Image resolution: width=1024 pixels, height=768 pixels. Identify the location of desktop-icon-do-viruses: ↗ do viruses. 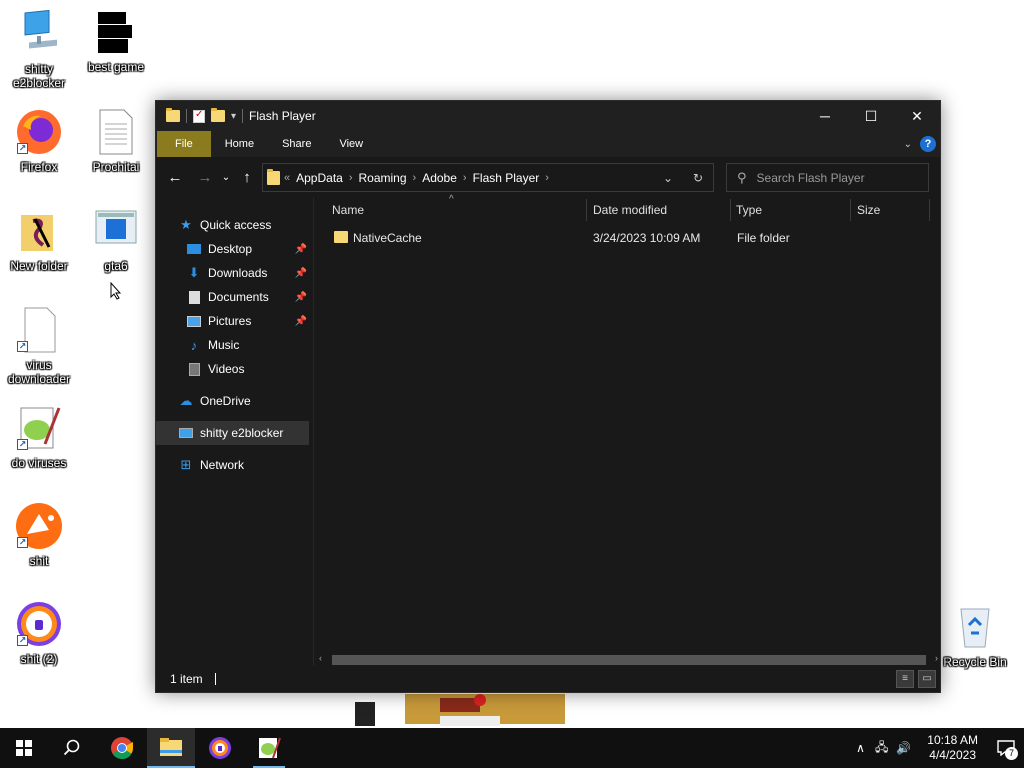
(39, 437).